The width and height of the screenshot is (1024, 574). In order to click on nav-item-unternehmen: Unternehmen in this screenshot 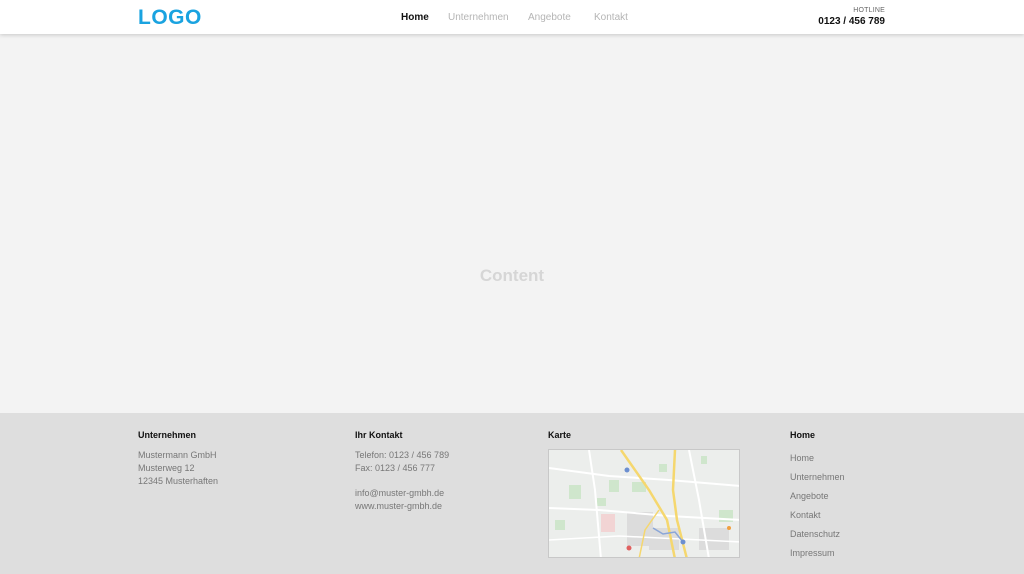, I will do `click(478, 18)`.